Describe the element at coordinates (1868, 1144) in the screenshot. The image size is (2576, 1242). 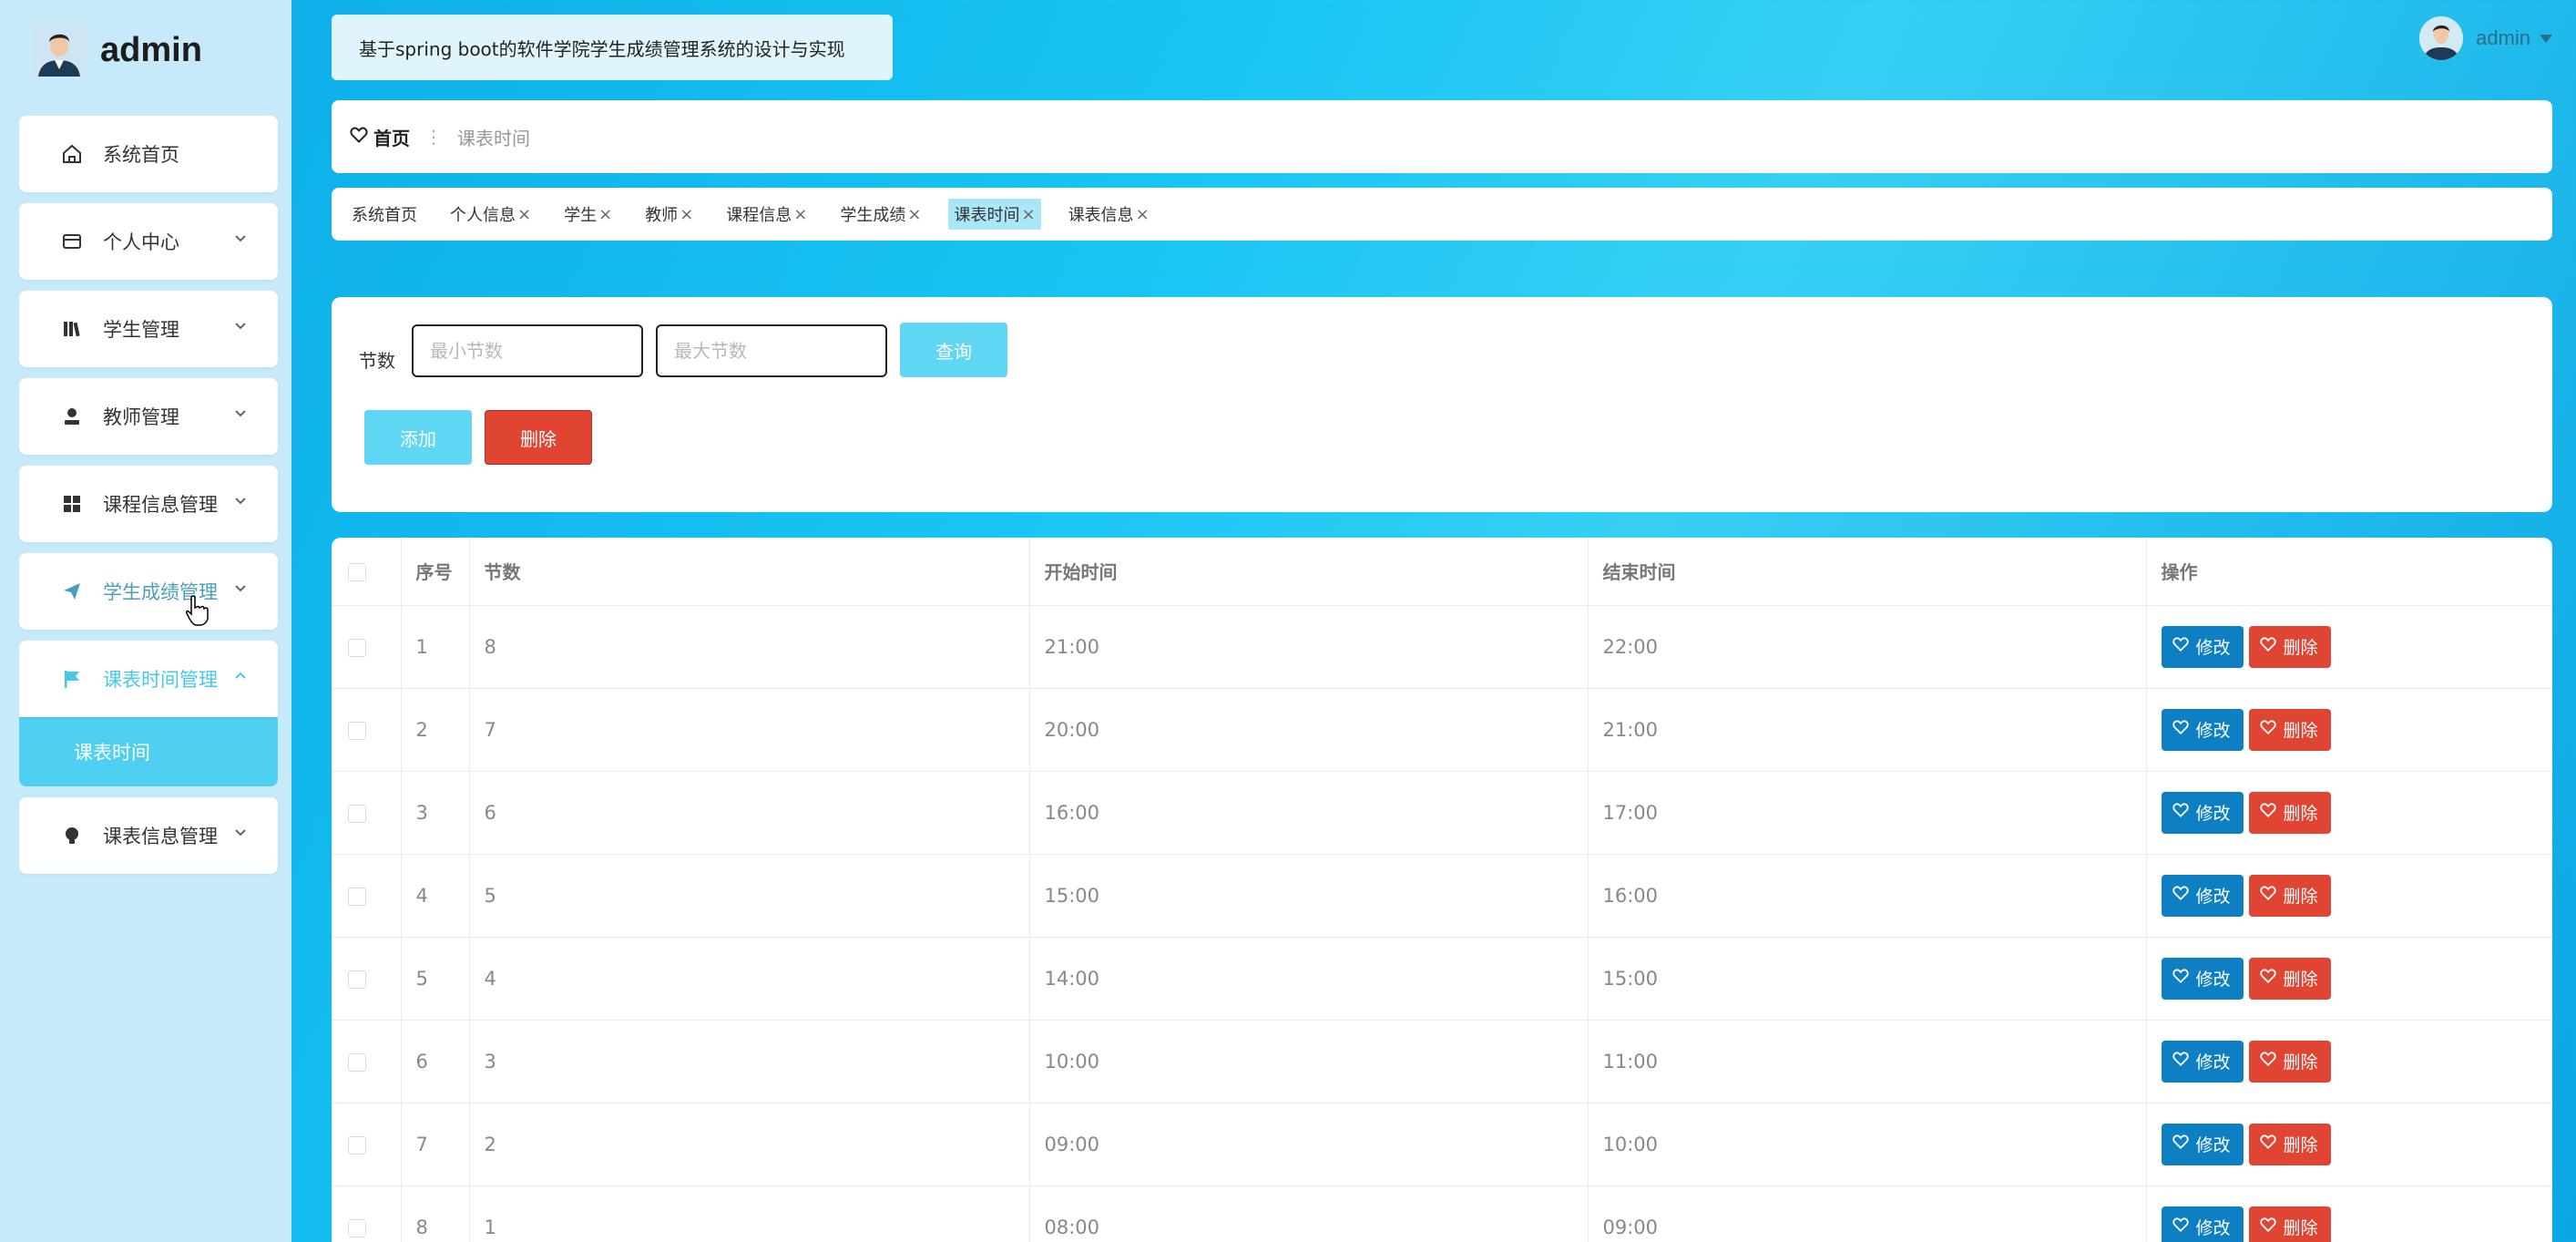
I see `cell-end-time: 10:00` at that location.